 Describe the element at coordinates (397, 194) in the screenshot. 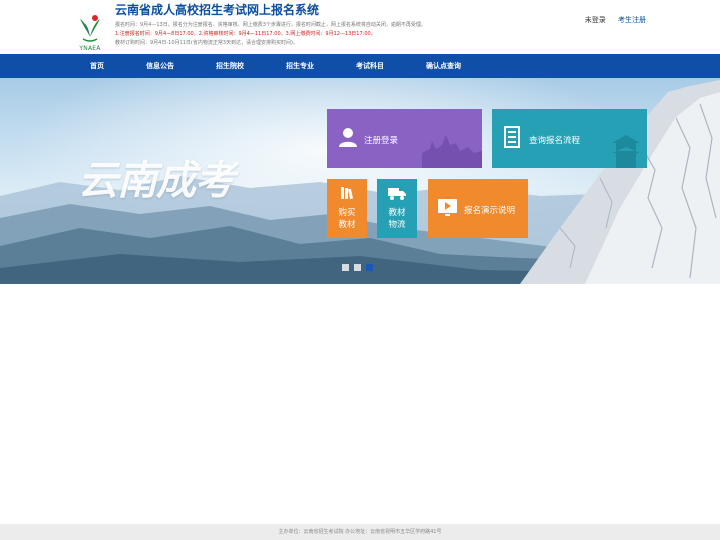

I see `truck-icon` at that location.